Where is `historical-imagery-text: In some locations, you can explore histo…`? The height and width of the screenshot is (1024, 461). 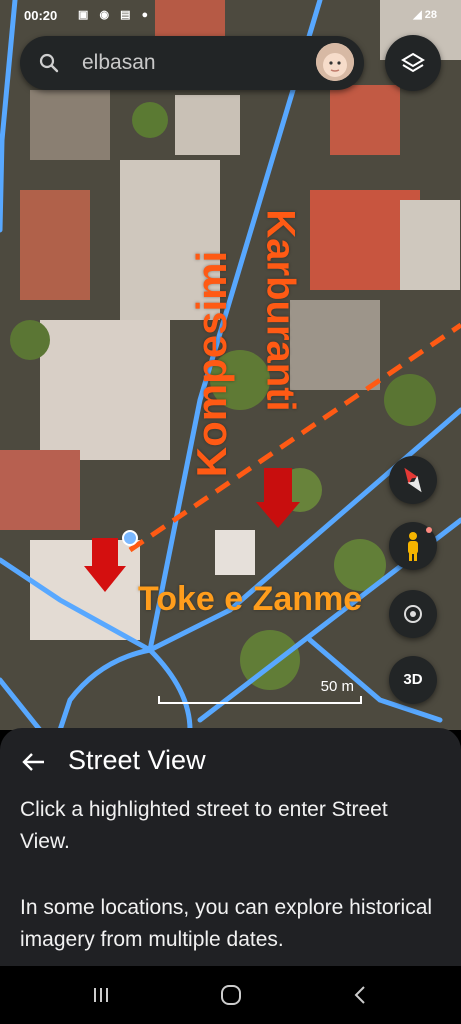
historical-imagery-text: In some locations, you can explore histo… is located at coordinates (226, 923).